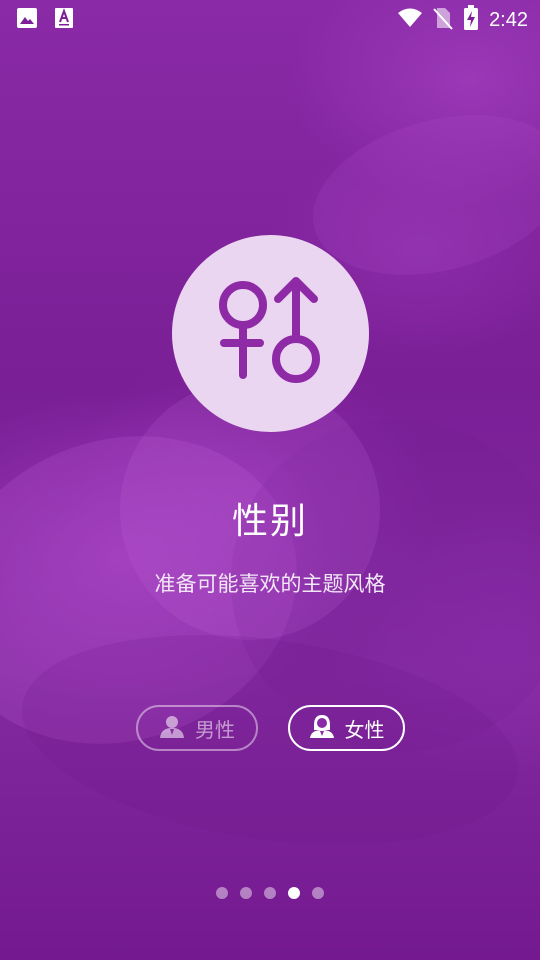  I want to click on female-option-button: 女性, so click(346, 728).